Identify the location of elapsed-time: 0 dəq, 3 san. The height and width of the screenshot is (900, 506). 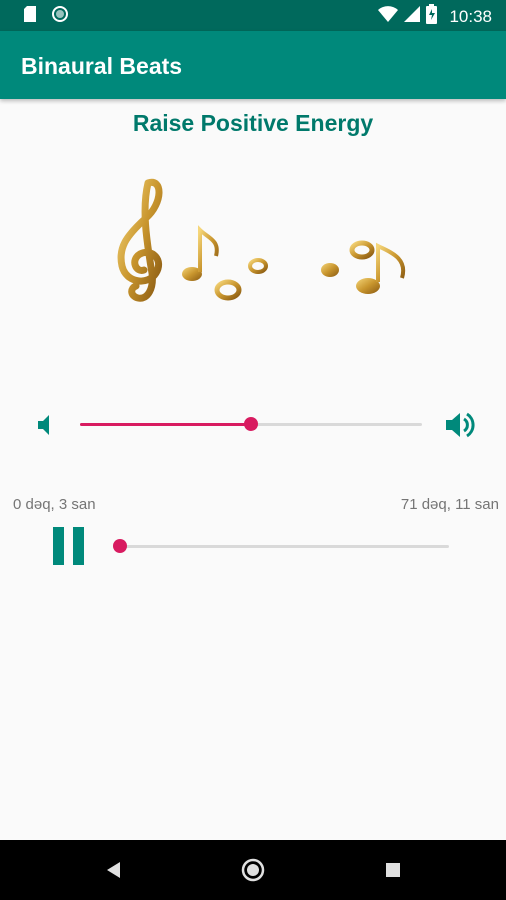
(54, 504).